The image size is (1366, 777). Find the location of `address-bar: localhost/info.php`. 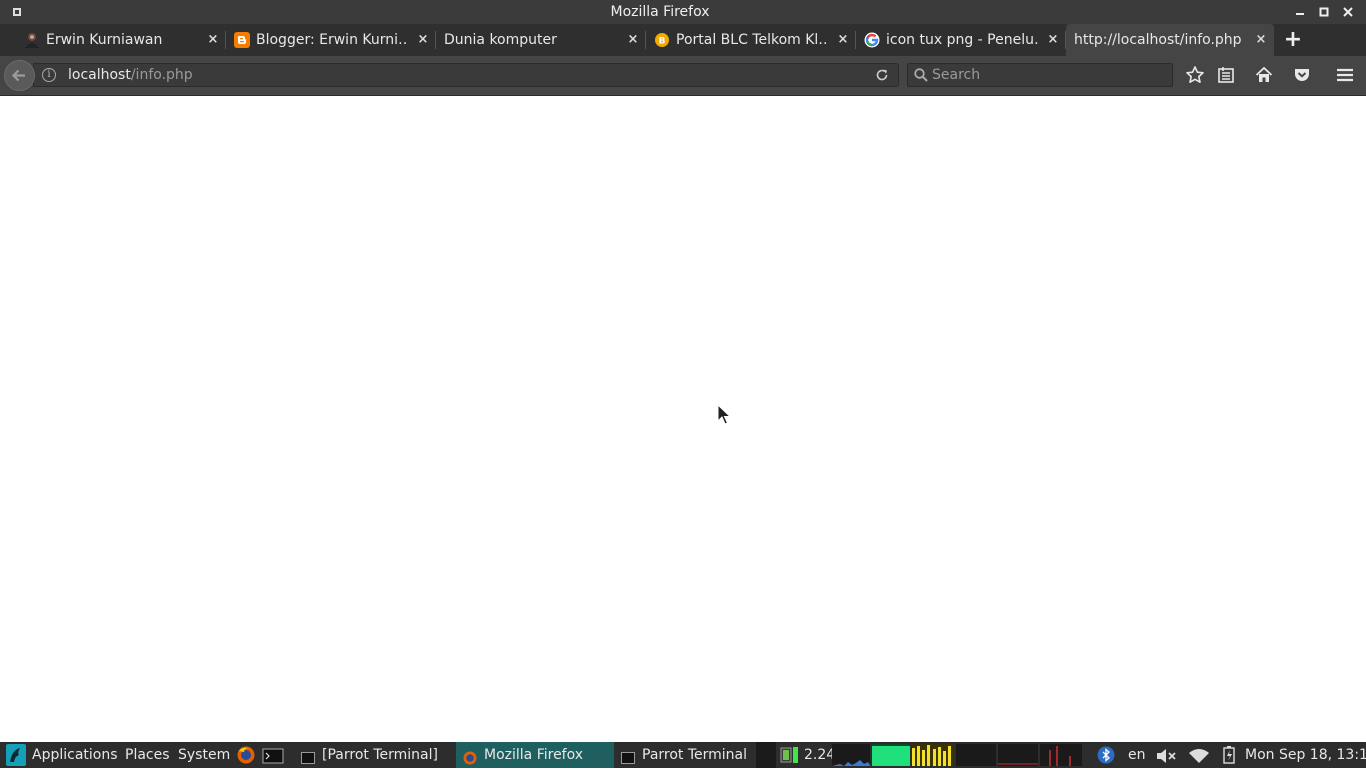

address-bar: localhost/info.php is located at coordinates (466, 75).